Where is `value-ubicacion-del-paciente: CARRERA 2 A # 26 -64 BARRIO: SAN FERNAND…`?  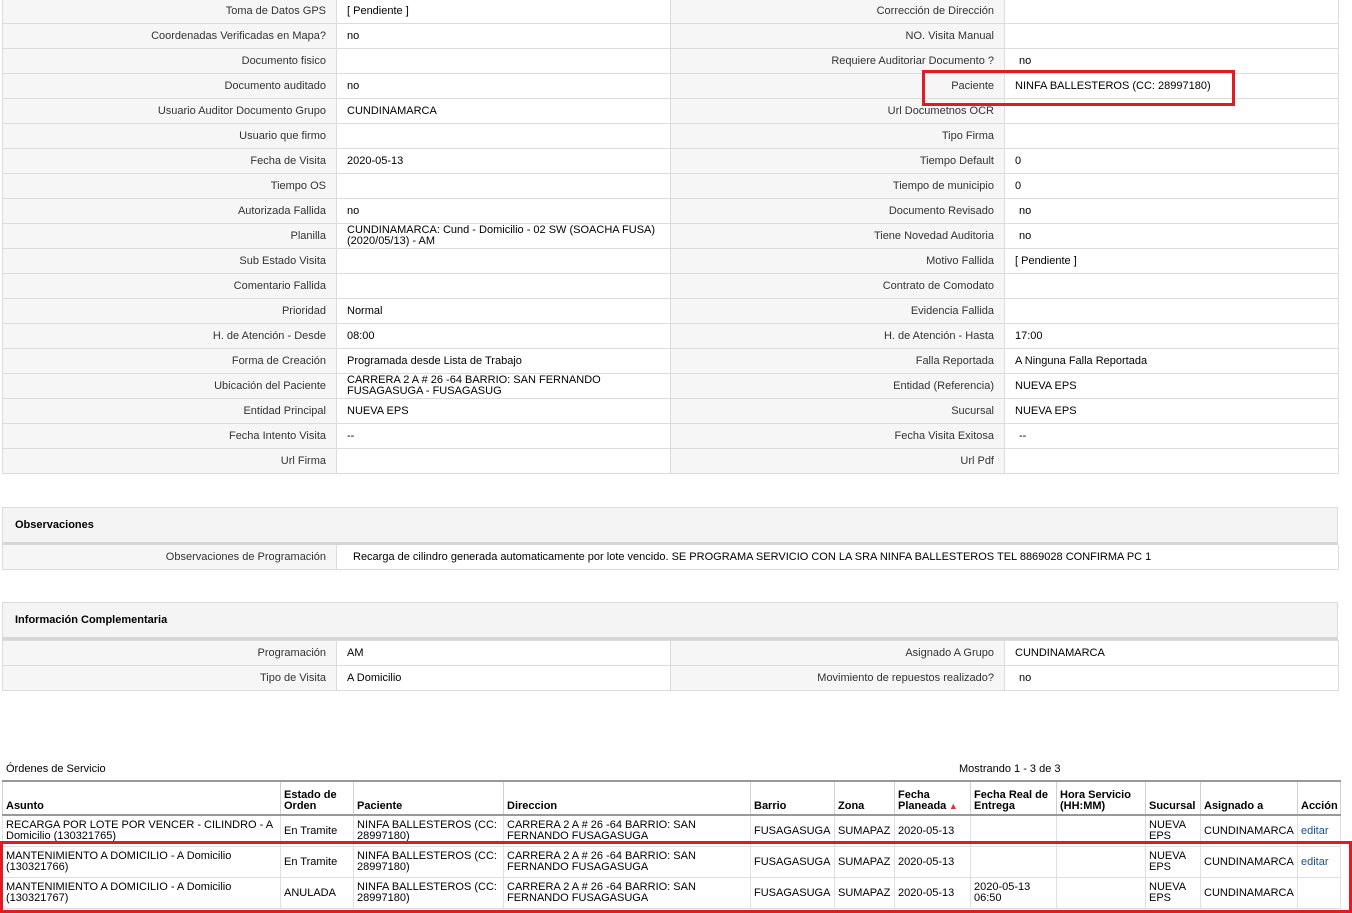 value-ubicacion-del-paciente: CARRERA 2 A # 26 -64 BARRIO: SAN FERNAND… is located at coordinates (504, 386).